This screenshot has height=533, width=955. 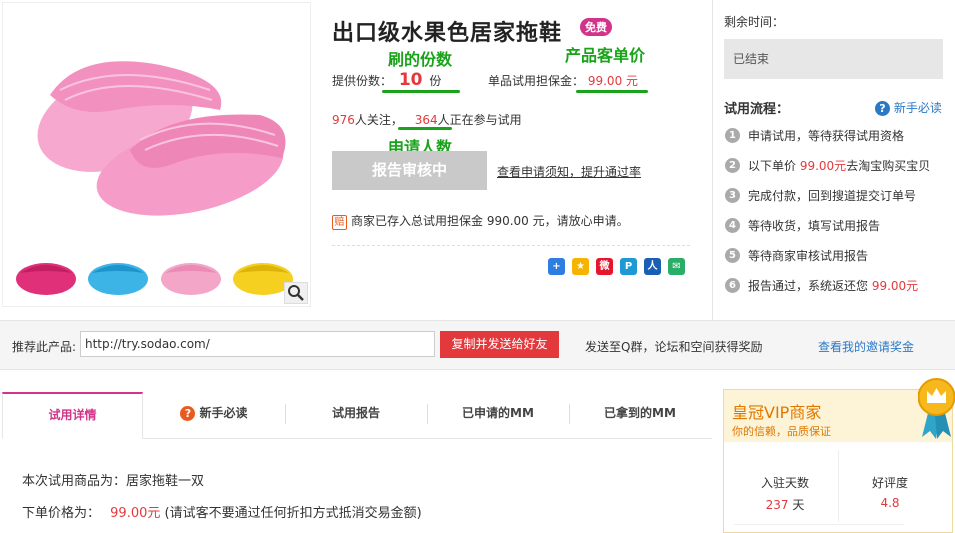 I want to click on vip-subtitle: 你的信赖，品质保证, so click(x=781, y=431).